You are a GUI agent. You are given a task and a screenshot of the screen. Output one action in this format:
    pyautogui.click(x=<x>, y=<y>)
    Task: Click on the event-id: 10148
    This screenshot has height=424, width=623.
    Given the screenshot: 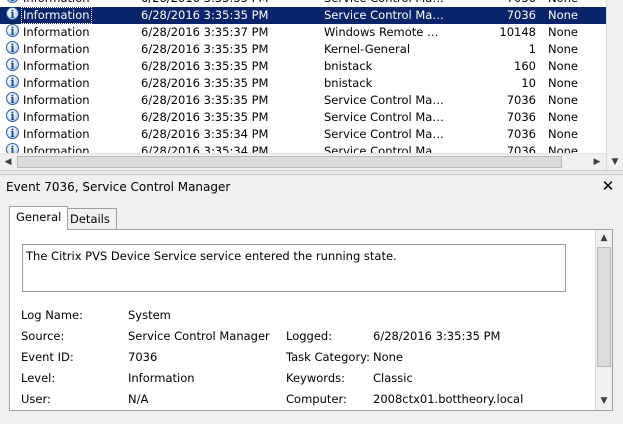 What is the action you would take?
    pyautogui.click(x=517, y=32)
    